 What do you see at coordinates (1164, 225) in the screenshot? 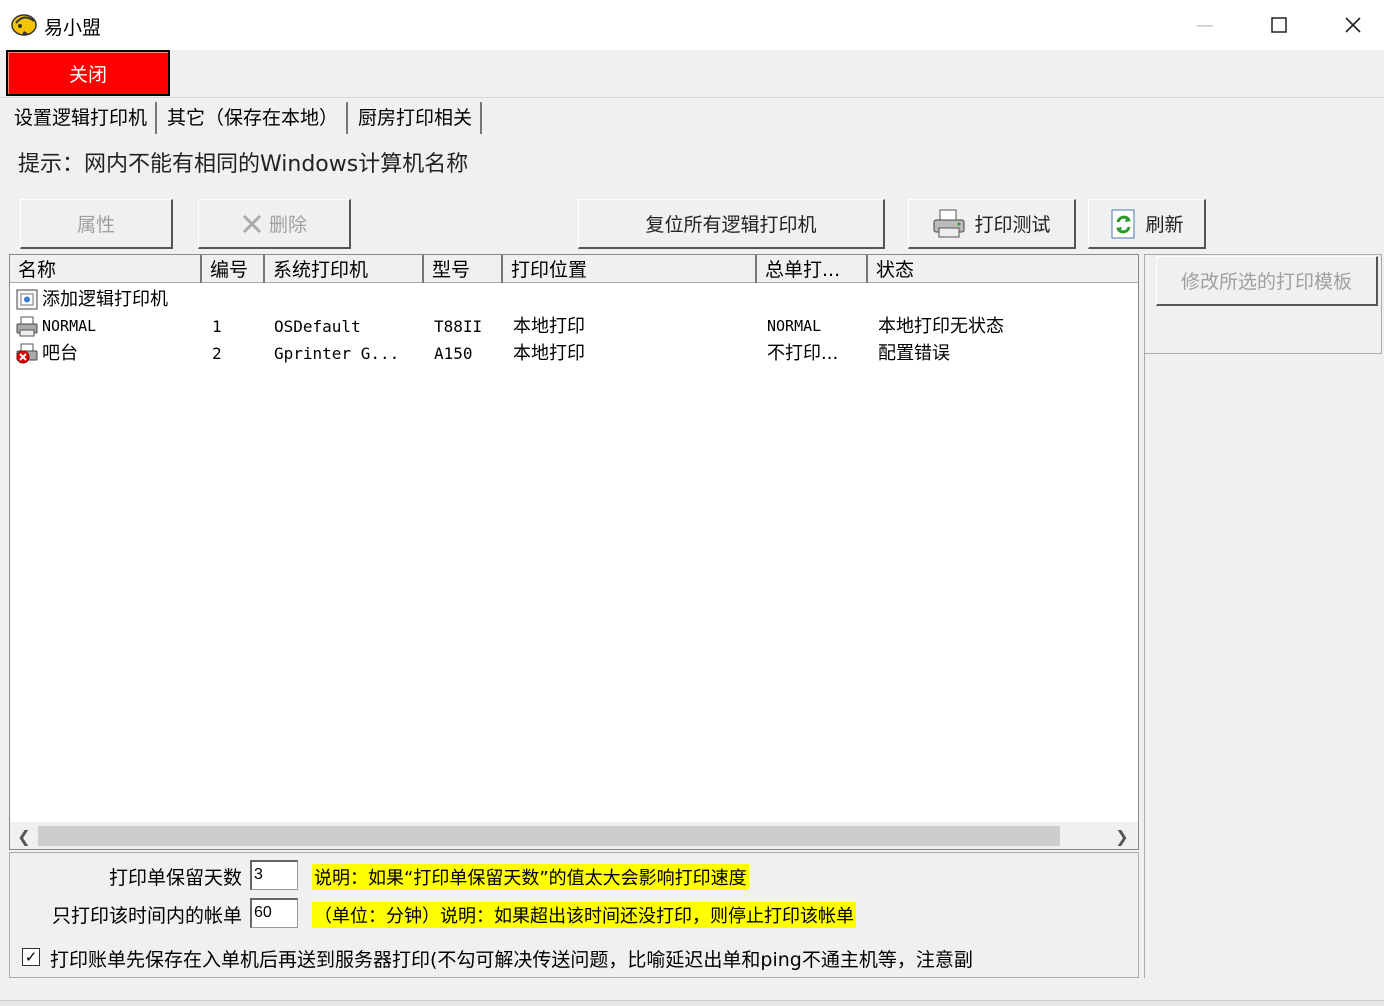
I see `refresh-label: 刷新` at bounding box center [1164, 225].